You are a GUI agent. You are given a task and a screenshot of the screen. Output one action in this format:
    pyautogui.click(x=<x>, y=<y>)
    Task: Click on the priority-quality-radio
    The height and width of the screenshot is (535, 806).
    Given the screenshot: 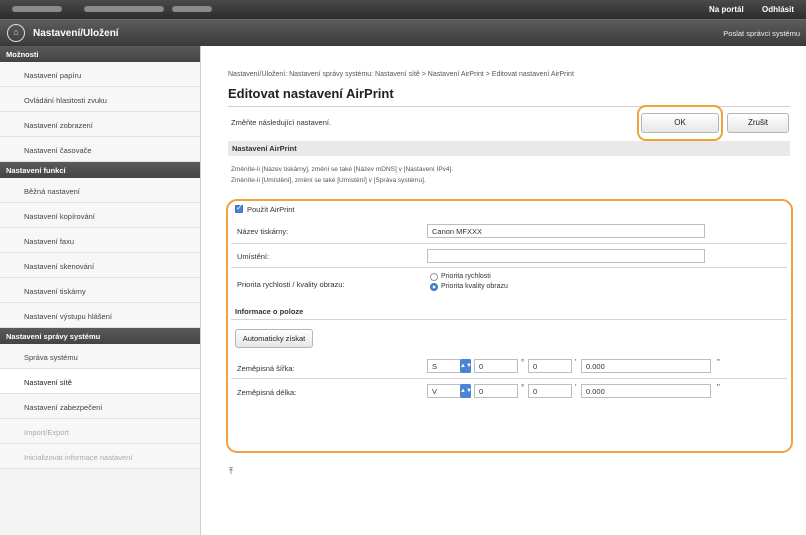 What is the action you would take?
    pyautogui.click(x=434, y=287)
    